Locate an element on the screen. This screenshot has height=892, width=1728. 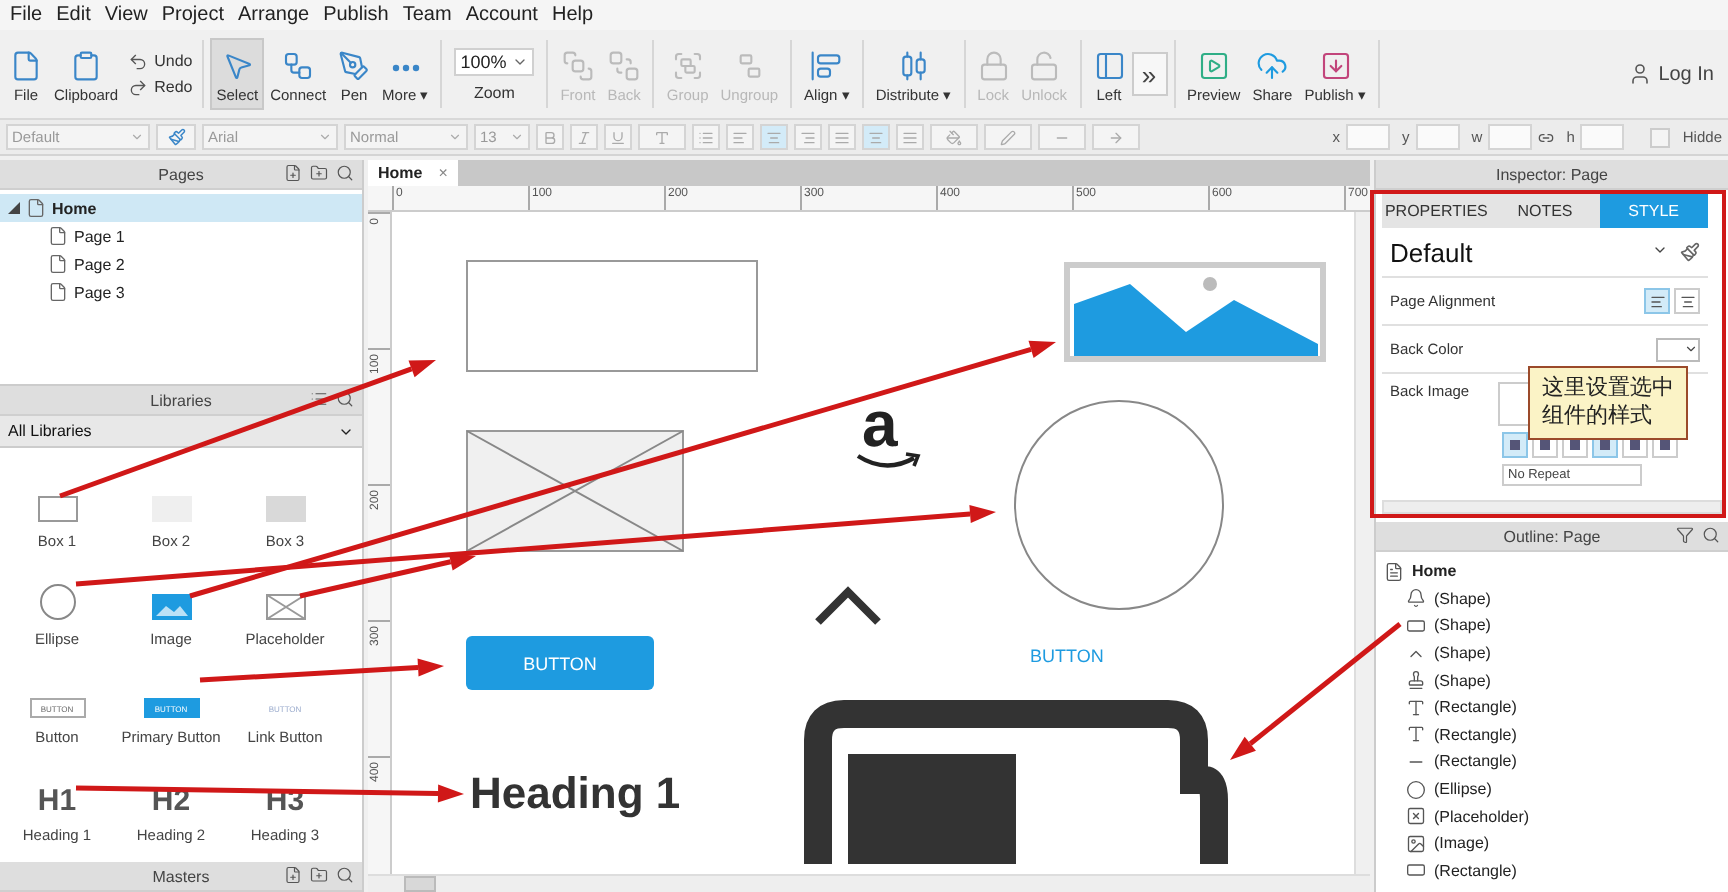
annotation-tooltip: 这里设置选中组件的样式 is located at coordinates (1608, 403).